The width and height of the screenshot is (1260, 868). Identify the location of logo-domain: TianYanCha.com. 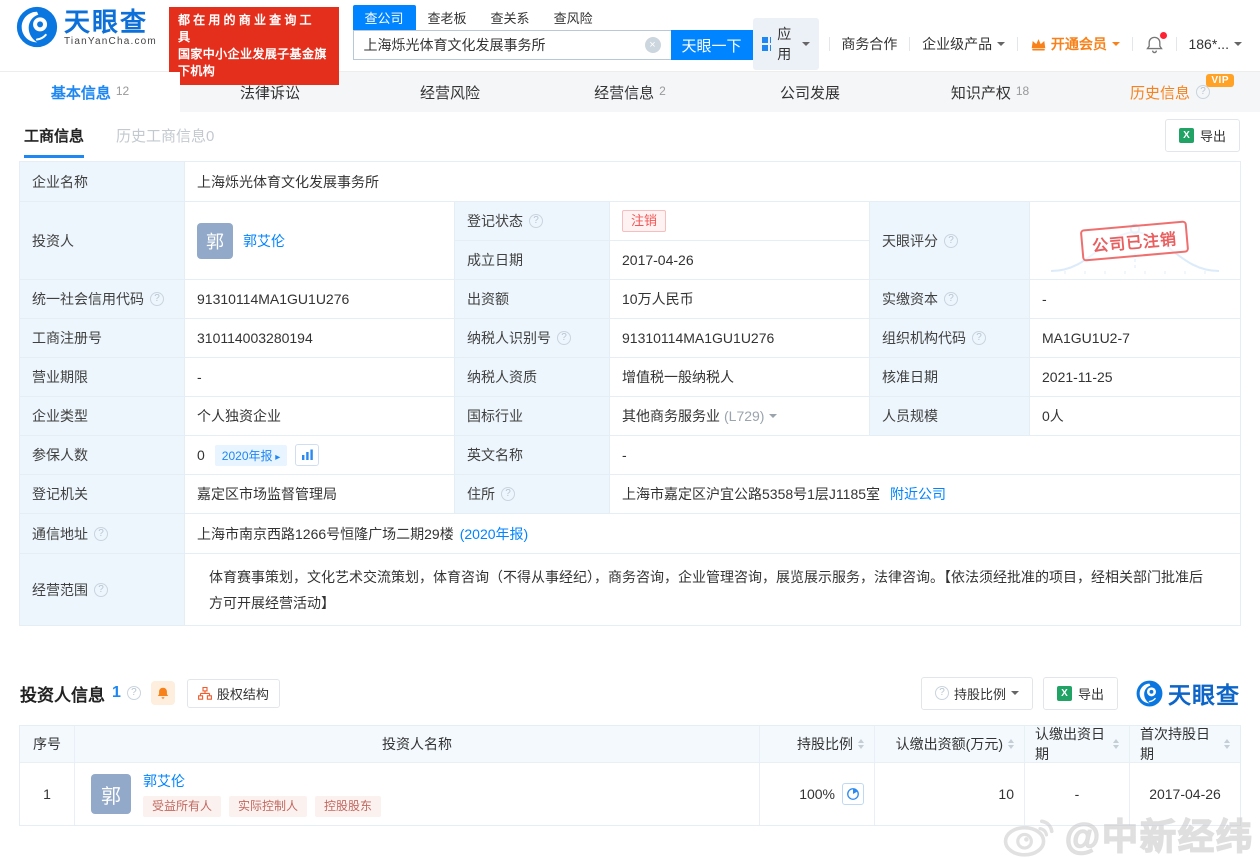
(110, 41).